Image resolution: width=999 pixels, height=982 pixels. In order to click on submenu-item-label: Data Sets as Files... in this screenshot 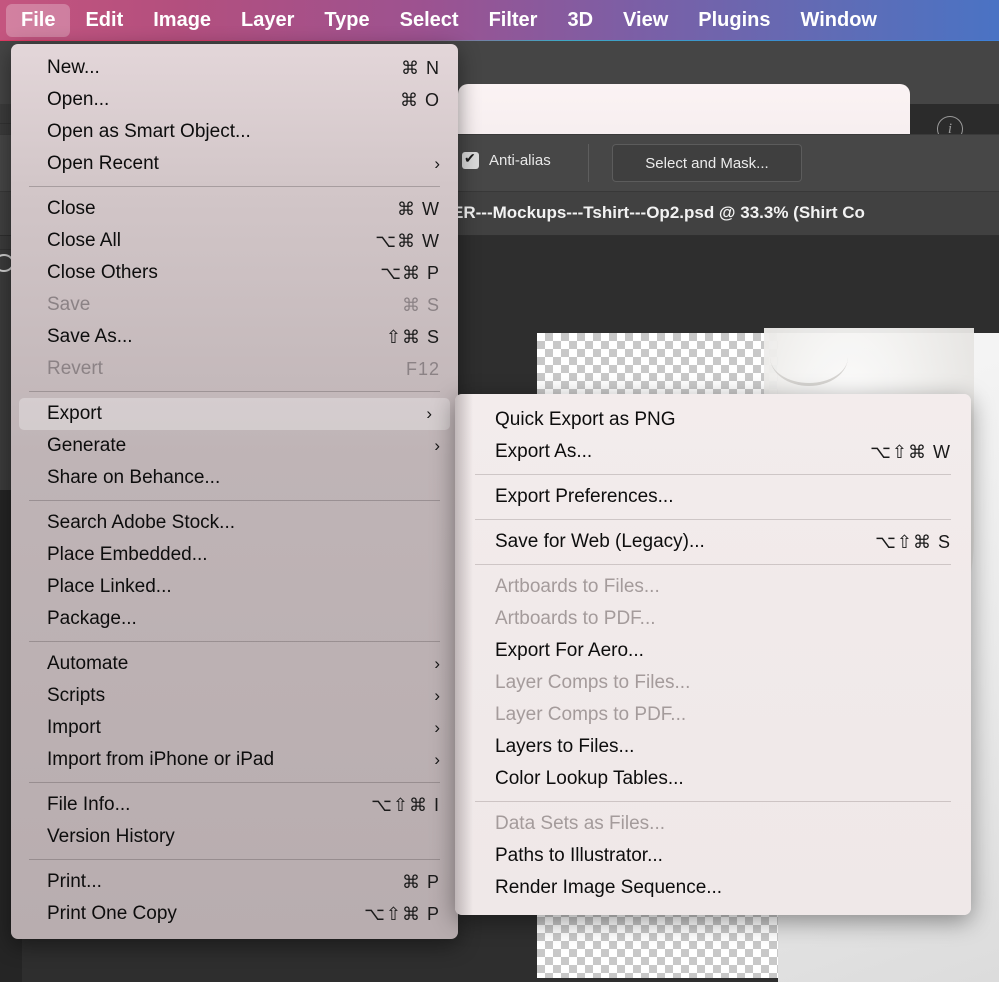, I will do `click(580, 823)`.